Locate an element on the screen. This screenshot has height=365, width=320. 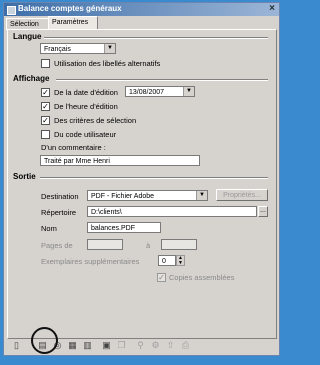
pages-to-label: à is located at coordinates (148, 245).